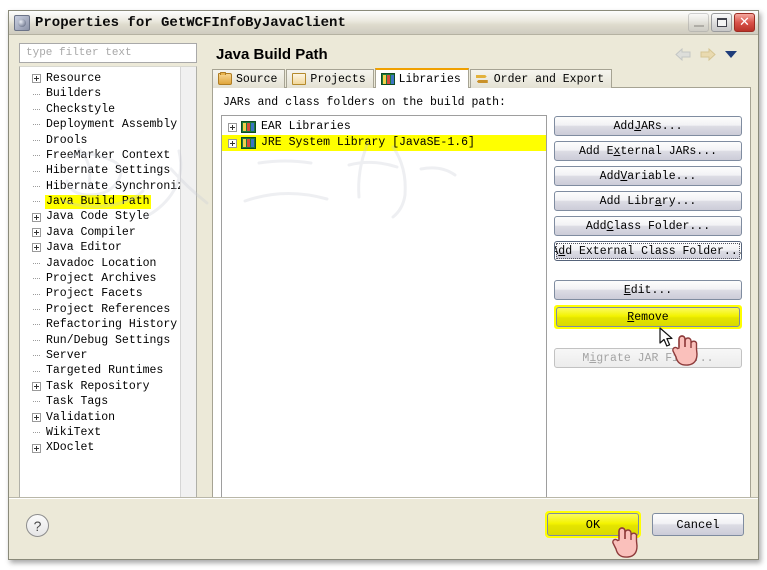 The height and width of the screenshot is (570, 767). I want to click on ok-button-highlight: OK, so click(593, 524).